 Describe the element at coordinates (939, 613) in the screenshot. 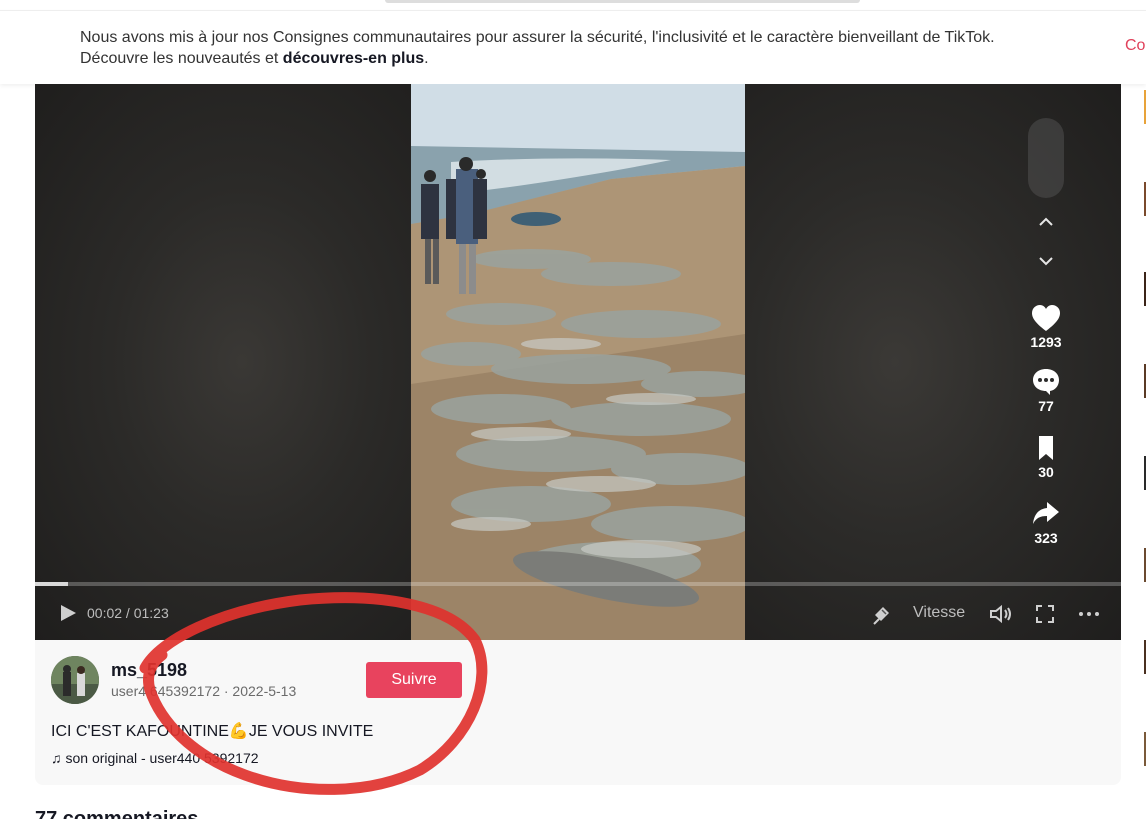

I see `speed-button: Vitesse` at that location.